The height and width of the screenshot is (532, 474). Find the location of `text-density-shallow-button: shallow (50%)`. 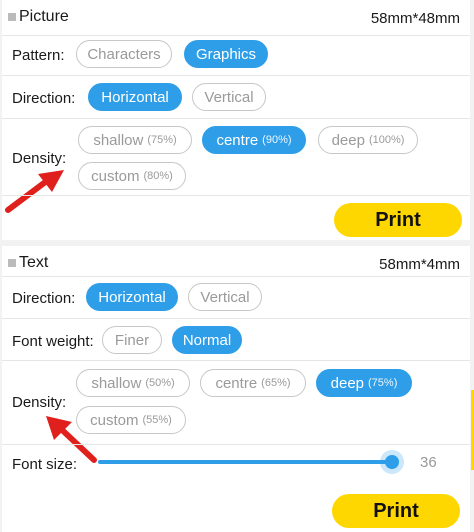

text-density-shallow-button: shallow (50%) is located at coordinates (133, 383).